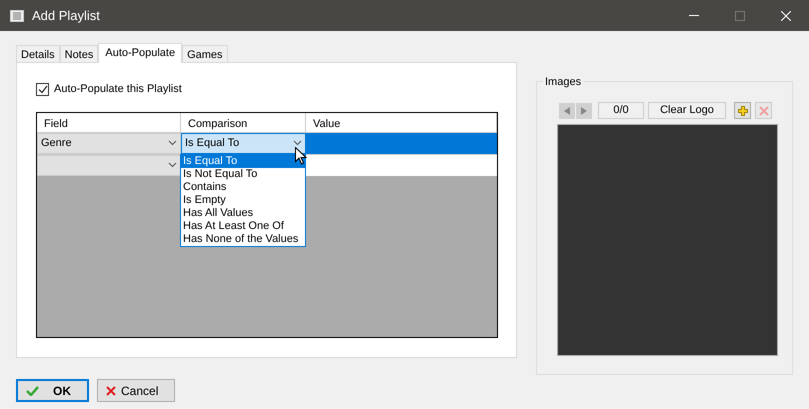 The image size is (809, 409). I want to click on checkmark-icon, so click(32, 391).